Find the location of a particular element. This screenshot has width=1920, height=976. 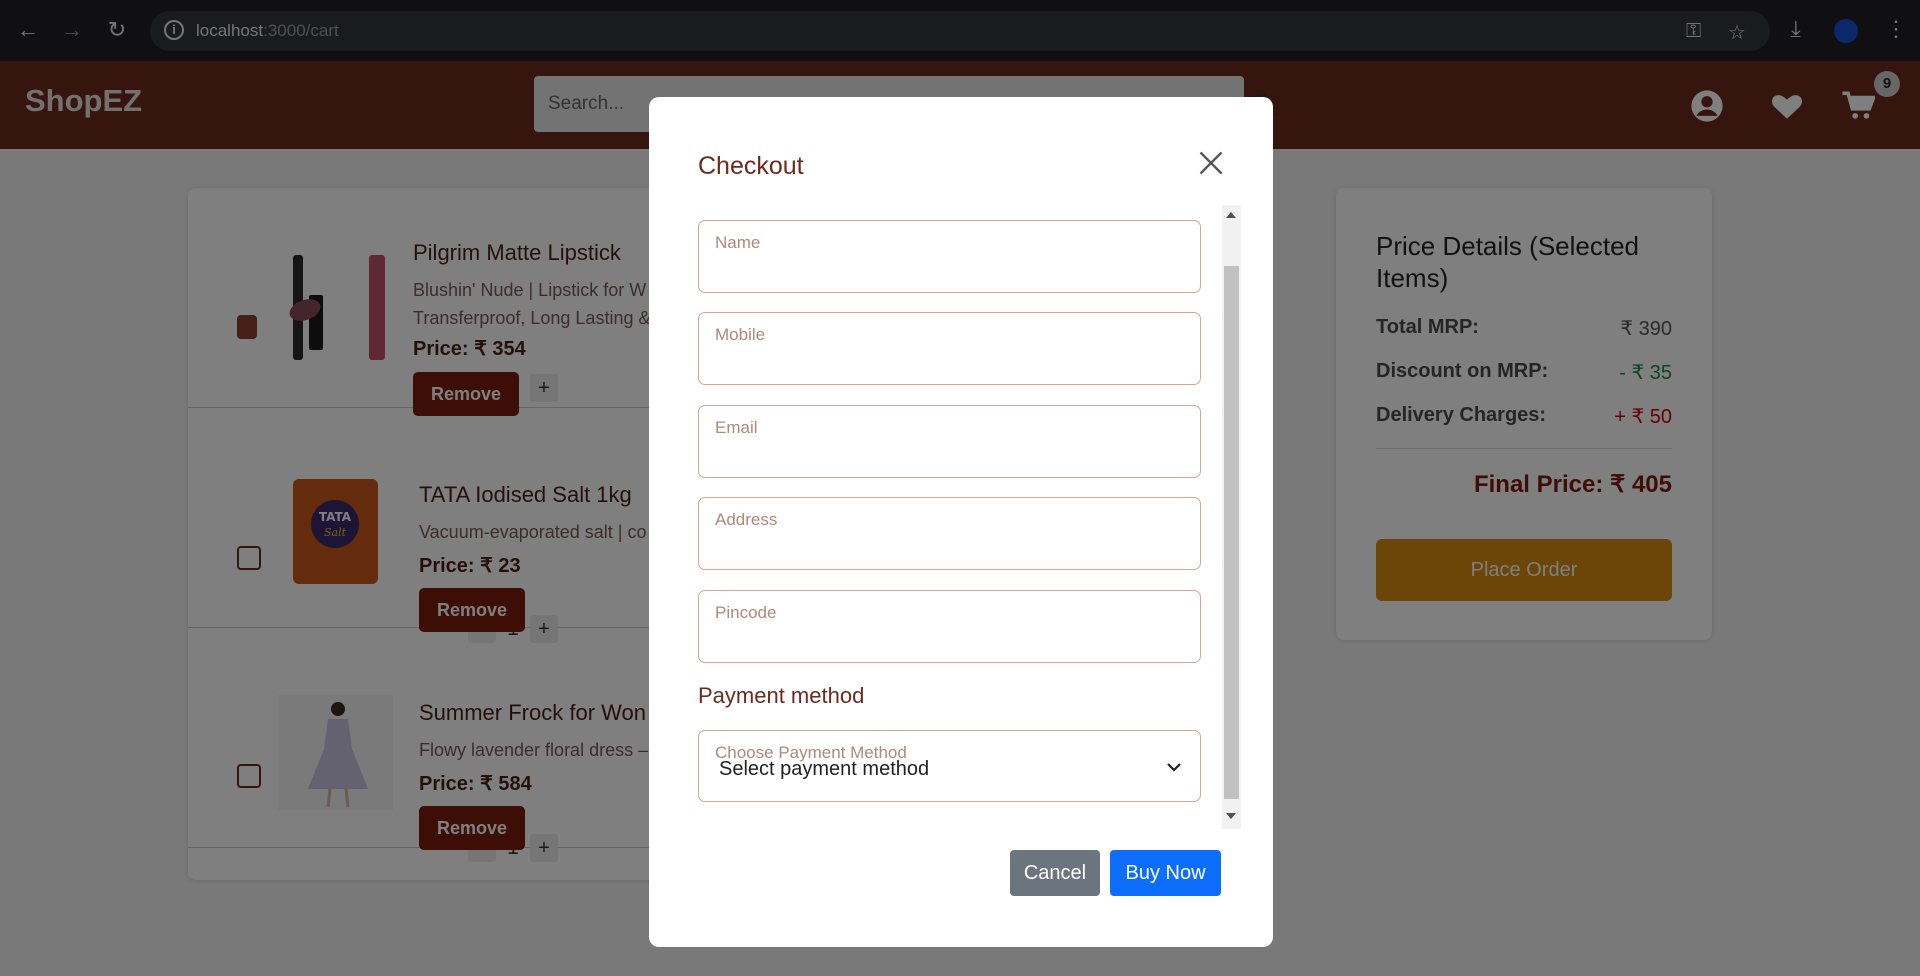

pincode-field: Pincode is located at coordinates (949, 626).